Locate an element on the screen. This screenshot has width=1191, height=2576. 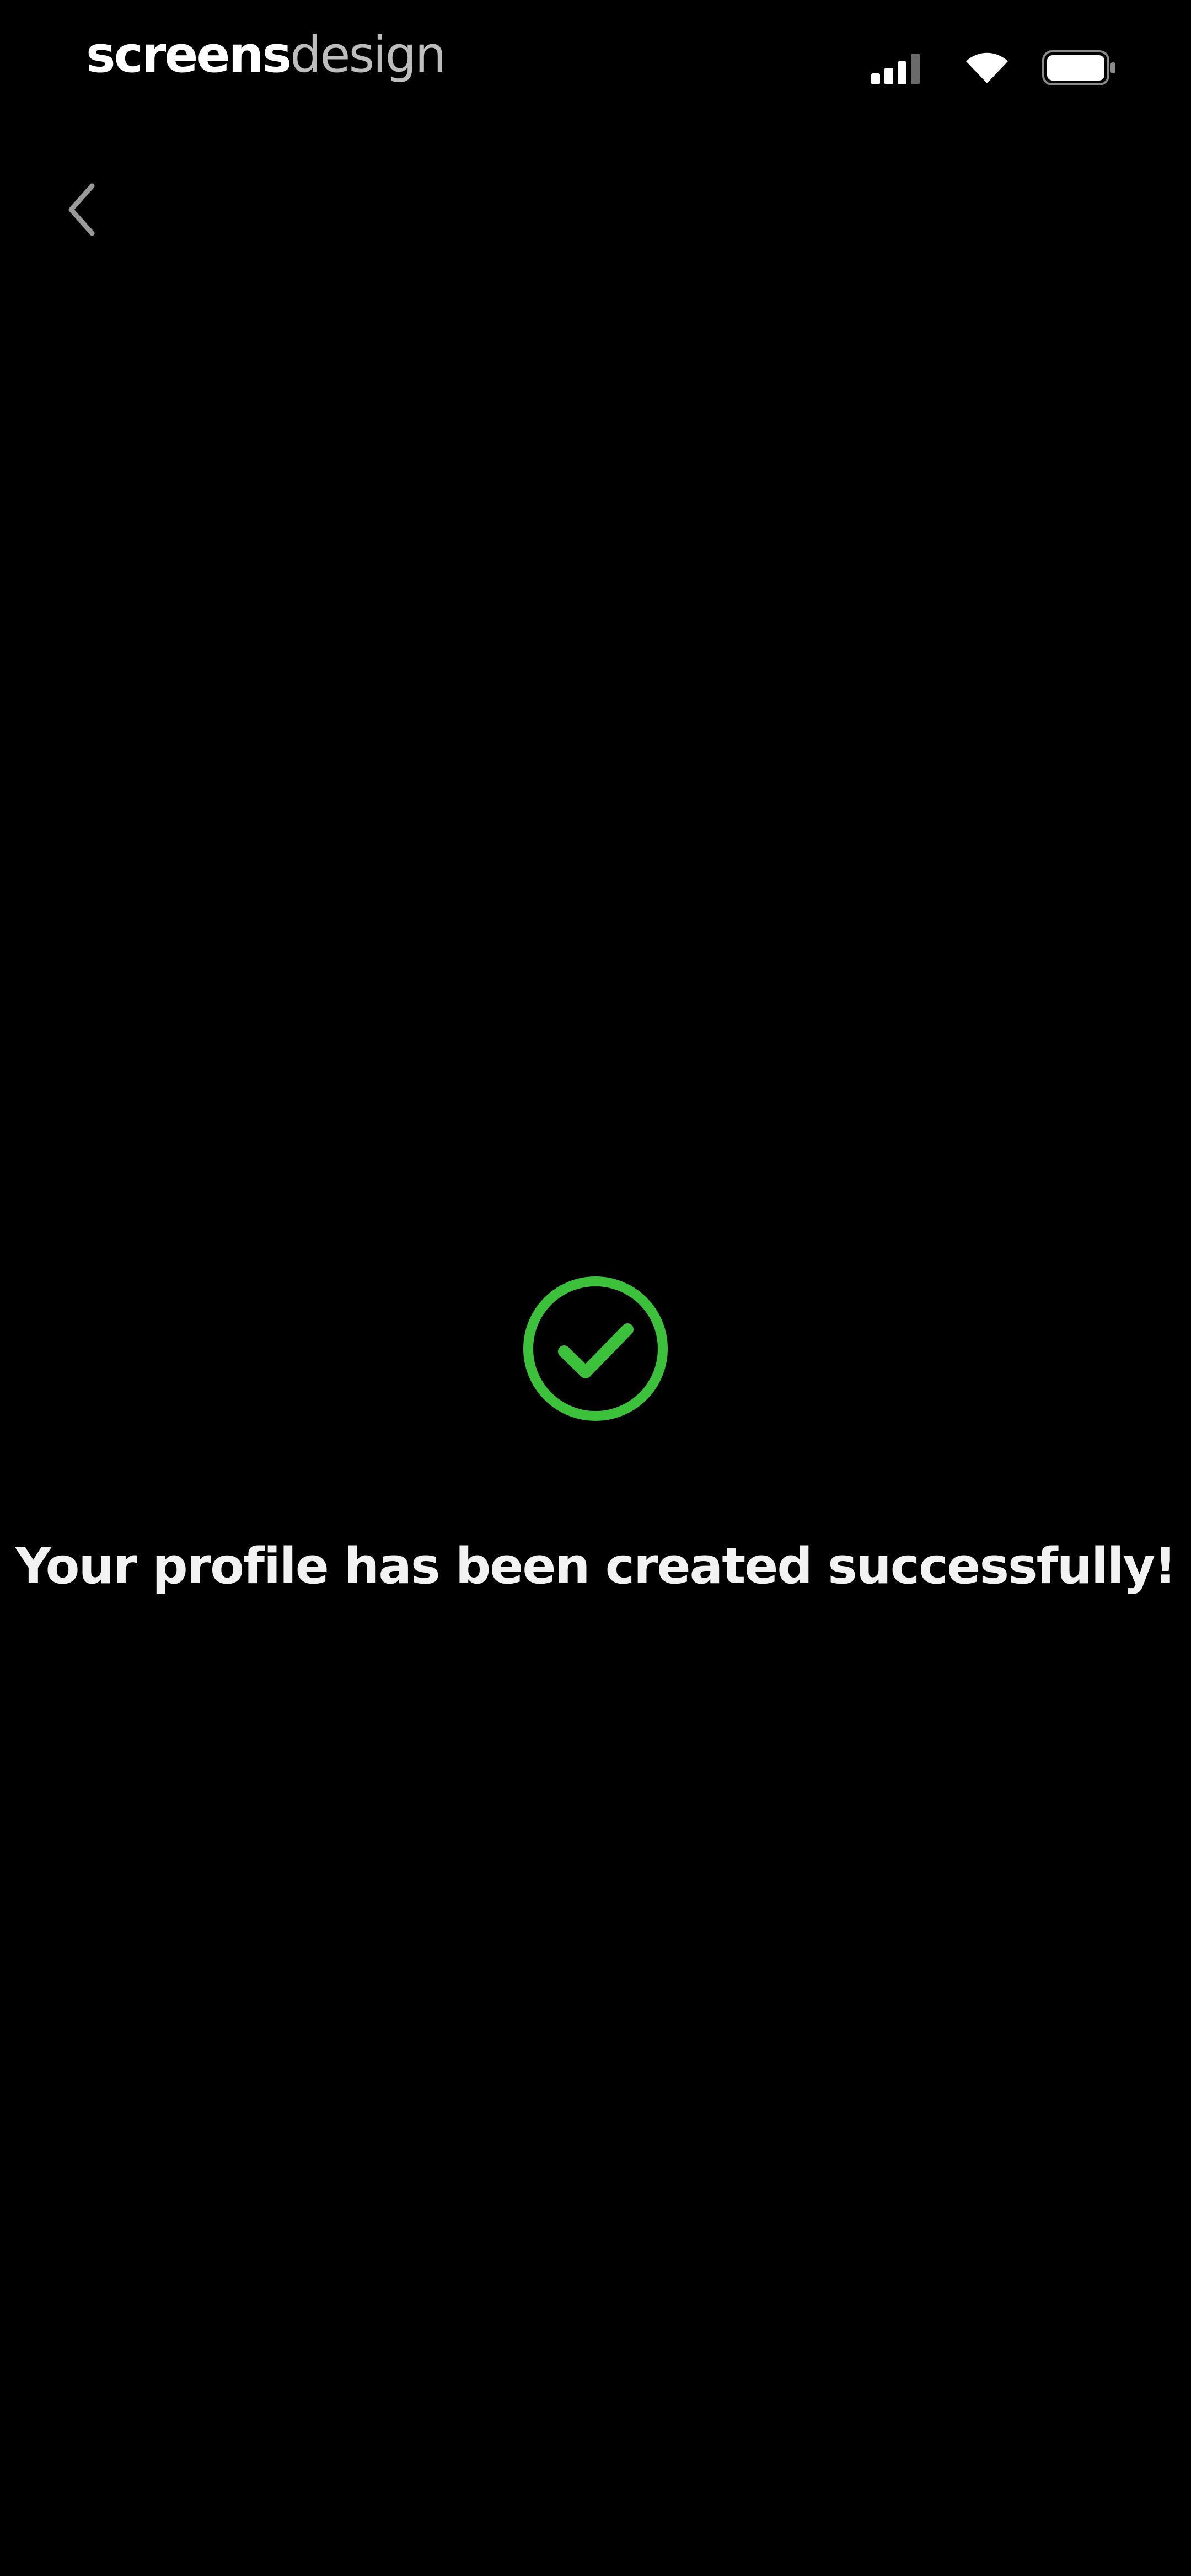
status-bar: screensdesign is located at coordinates (595, 63).